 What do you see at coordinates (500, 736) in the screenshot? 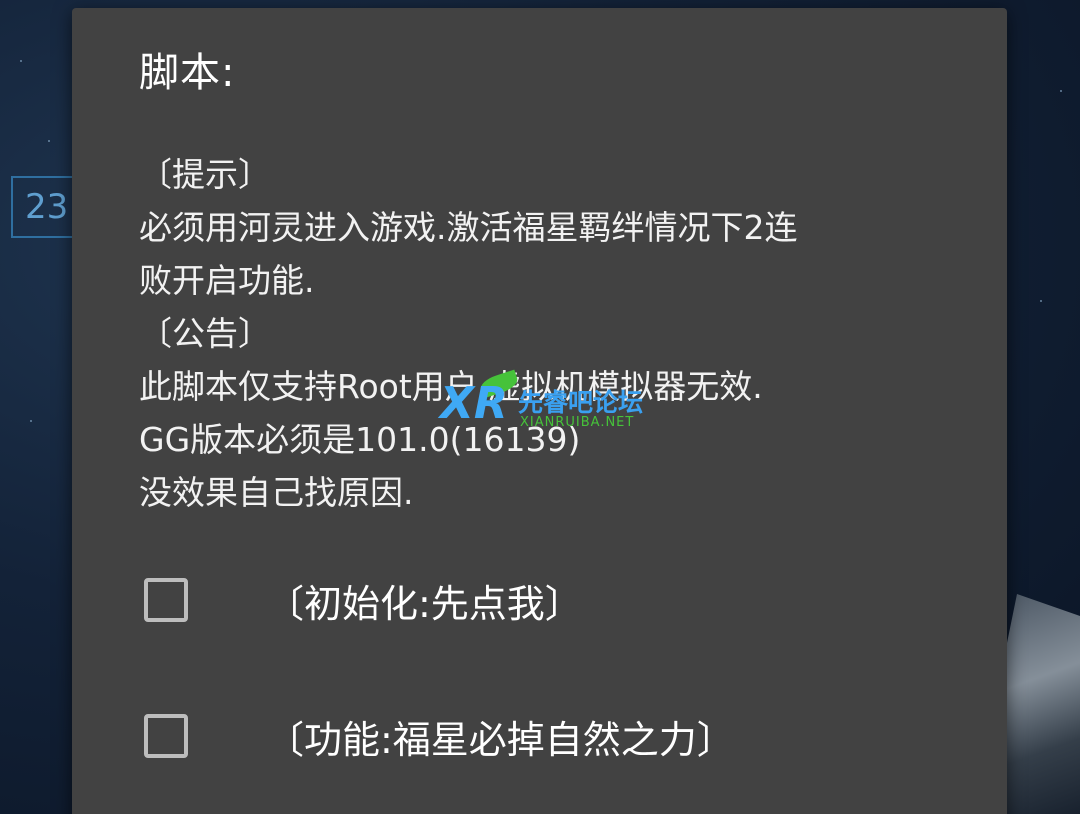
I see `option-feature-label: 〔功能:福星必掉自然之力〕` at bounding box center [500, 736].